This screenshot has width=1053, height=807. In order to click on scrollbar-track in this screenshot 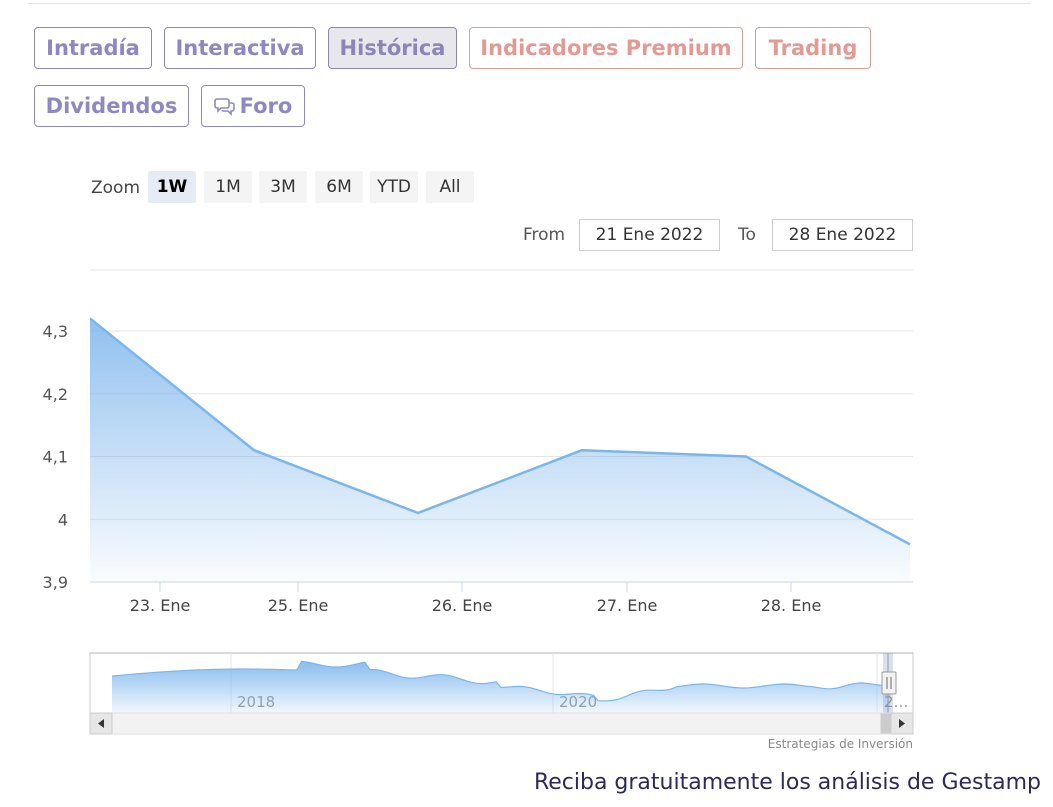, I will do `click(501, 723)`.